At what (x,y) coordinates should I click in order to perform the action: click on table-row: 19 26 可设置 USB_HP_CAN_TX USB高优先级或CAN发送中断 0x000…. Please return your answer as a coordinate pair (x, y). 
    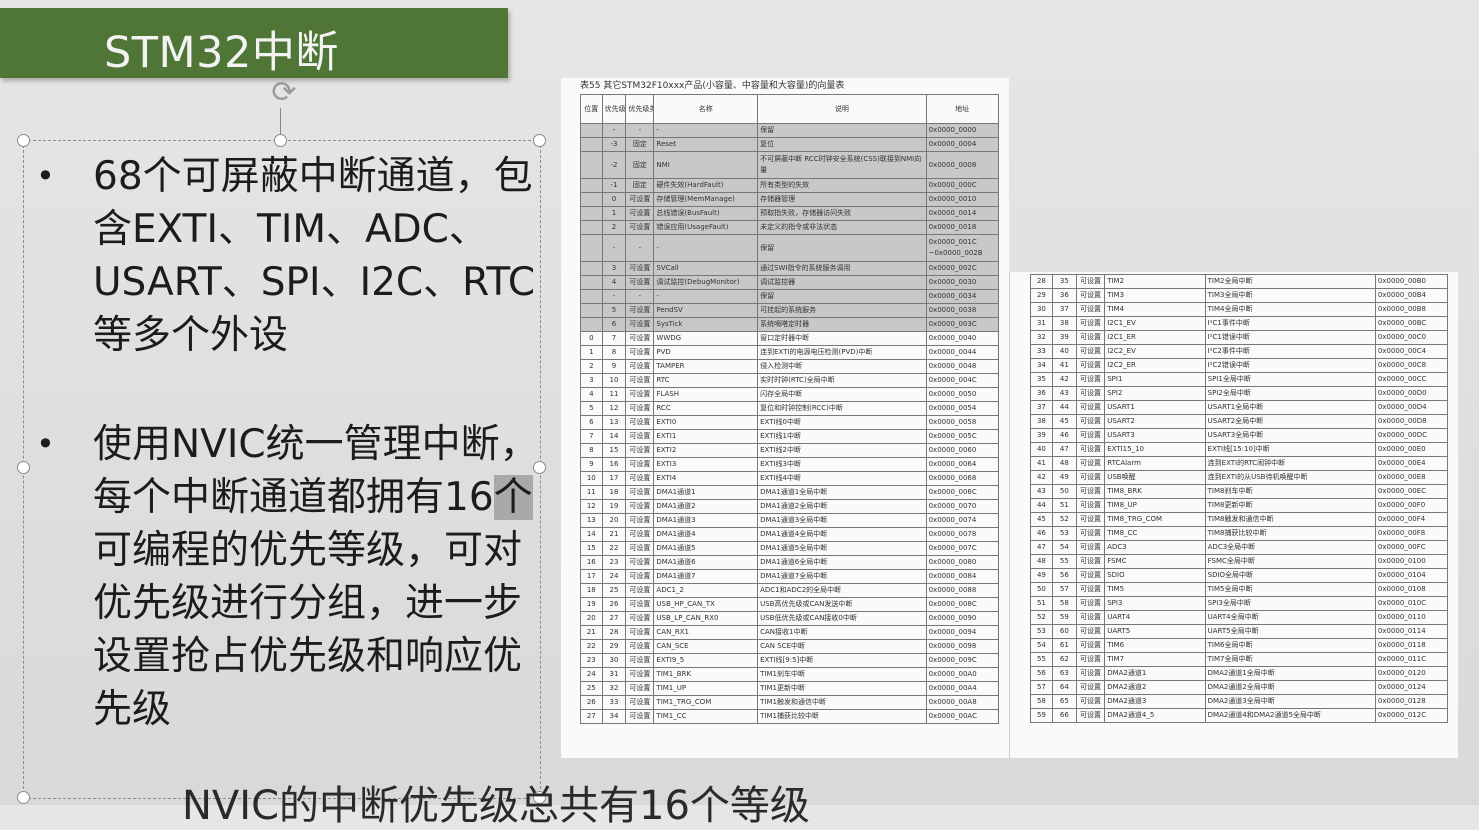
    Looking at the image, I should click on (790, 604).